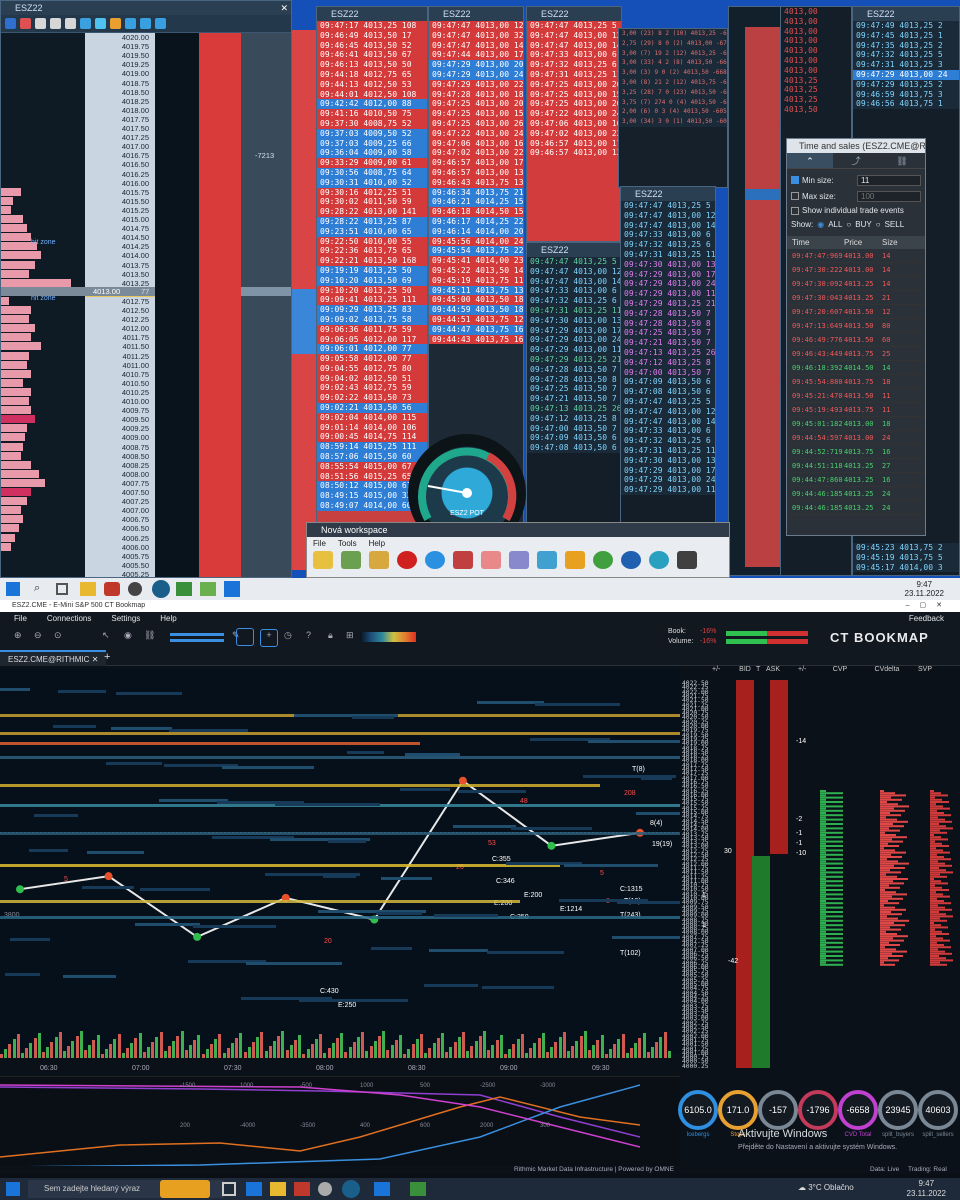 Image resolution: width=960 pixels, height=1200 pixels. Describe the element at coordinates (418, 1189) in the screenshot. I see `mail-icon` at that location.